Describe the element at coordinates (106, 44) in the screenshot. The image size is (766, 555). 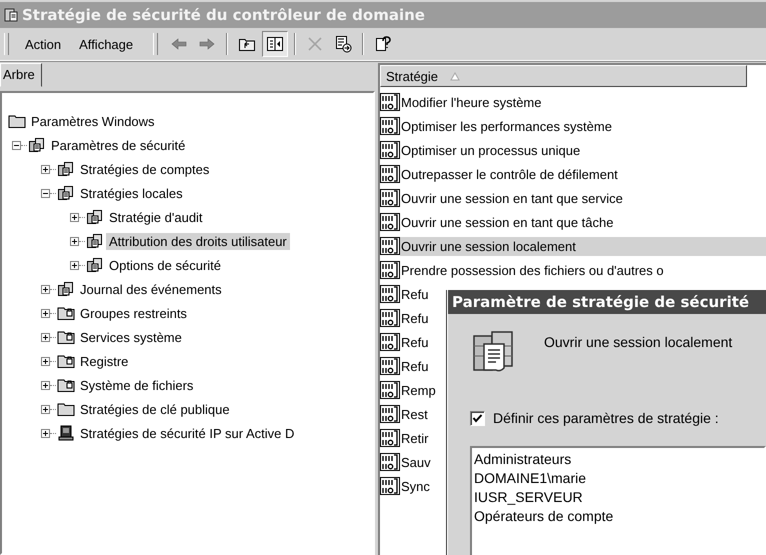
I see `menu-item: Affichage` at that location.